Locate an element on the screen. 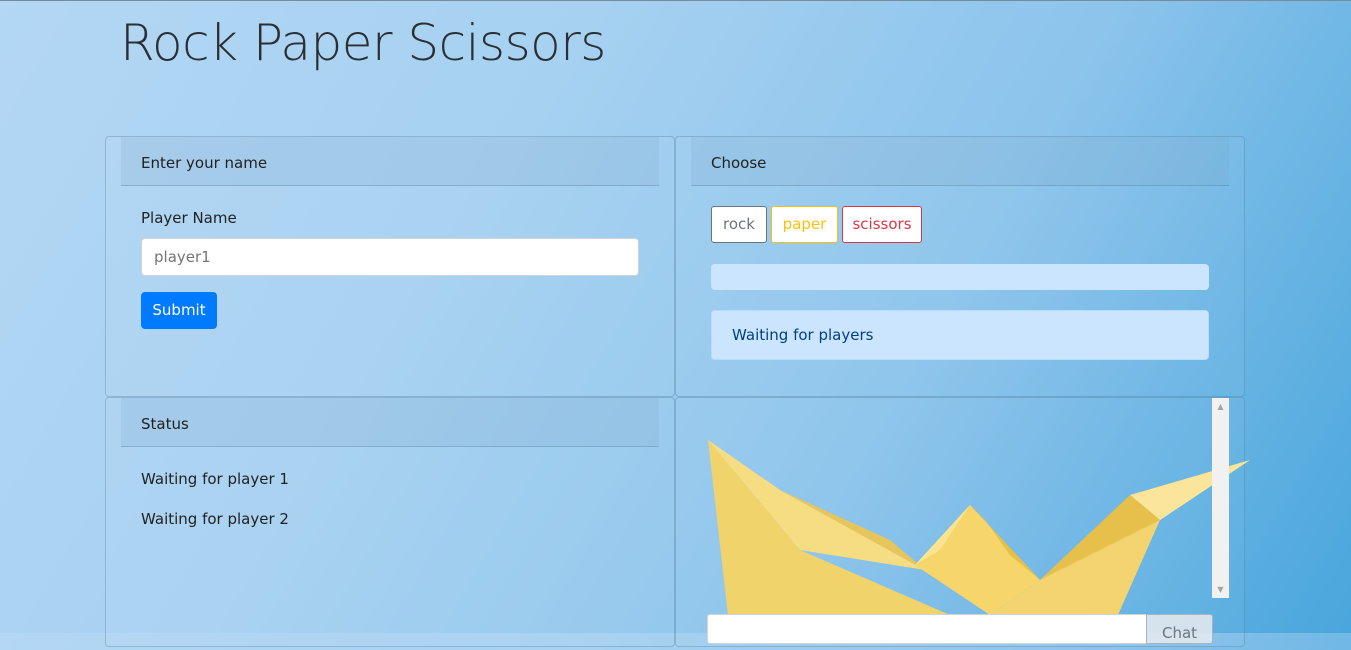 The height and width of the screenshot is (650, 1351). scissors-button: scissors is located at coordinates (882, 224).